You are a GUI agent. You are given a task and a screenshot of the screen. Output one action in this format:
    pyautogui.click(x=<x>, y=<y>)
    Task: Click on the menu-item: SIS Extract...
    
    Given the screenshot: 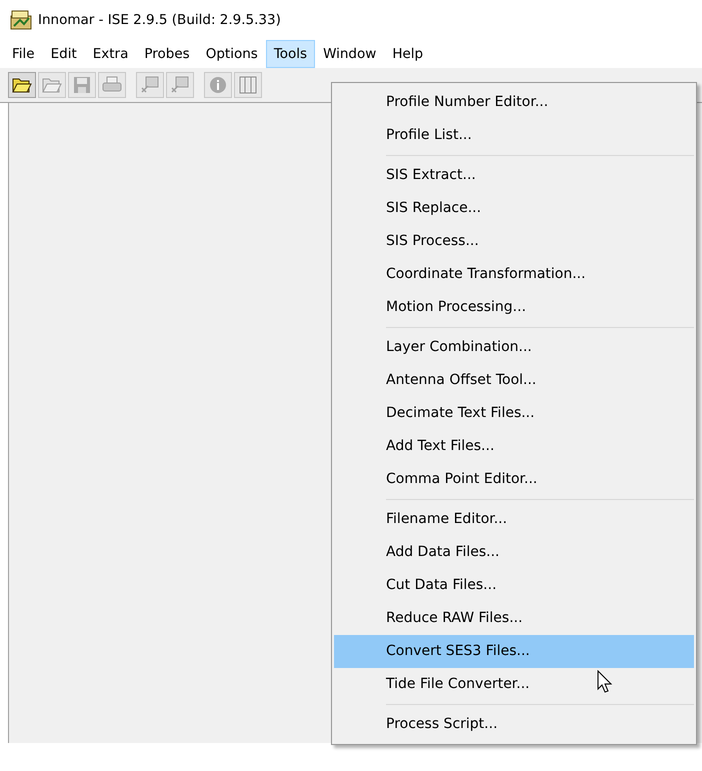 What is the action you would take?
    pyautogui.click(x=514, y=175)
    